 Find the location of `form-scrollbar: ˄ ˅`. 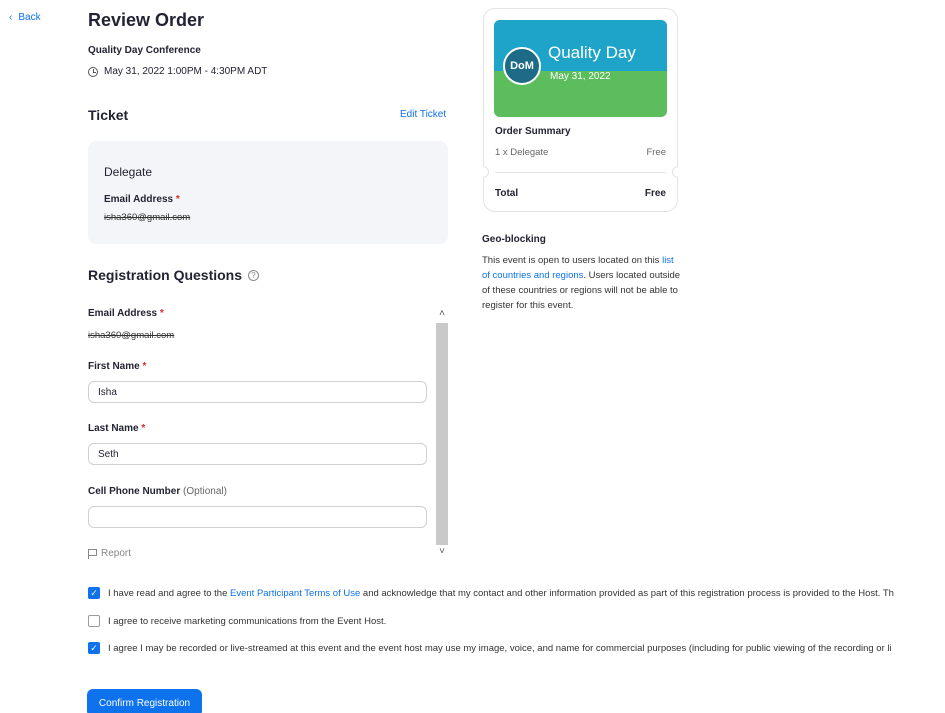

form-scrollbar: ˄ ˅ is located at coordinates (442, 434).